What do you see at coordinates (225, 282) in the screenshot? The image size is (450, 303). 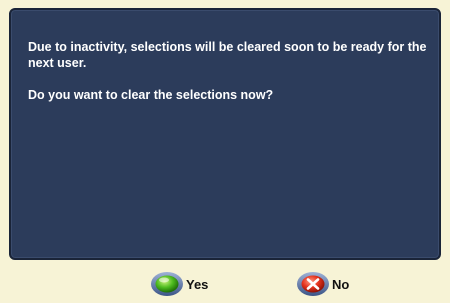 I see `button-bar: Yes No` at bounding box center [225, 282].